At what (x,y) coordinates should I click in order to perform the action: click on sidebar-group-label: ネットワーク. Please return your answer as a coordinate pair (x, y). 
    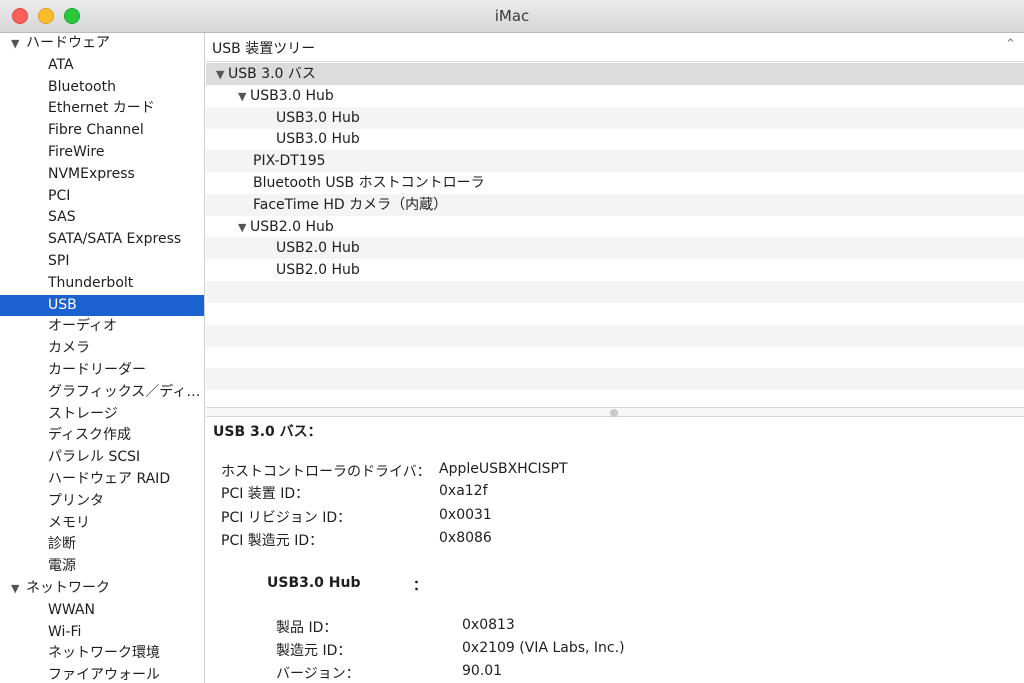
    Looking at the image, I should click on (68, 588).